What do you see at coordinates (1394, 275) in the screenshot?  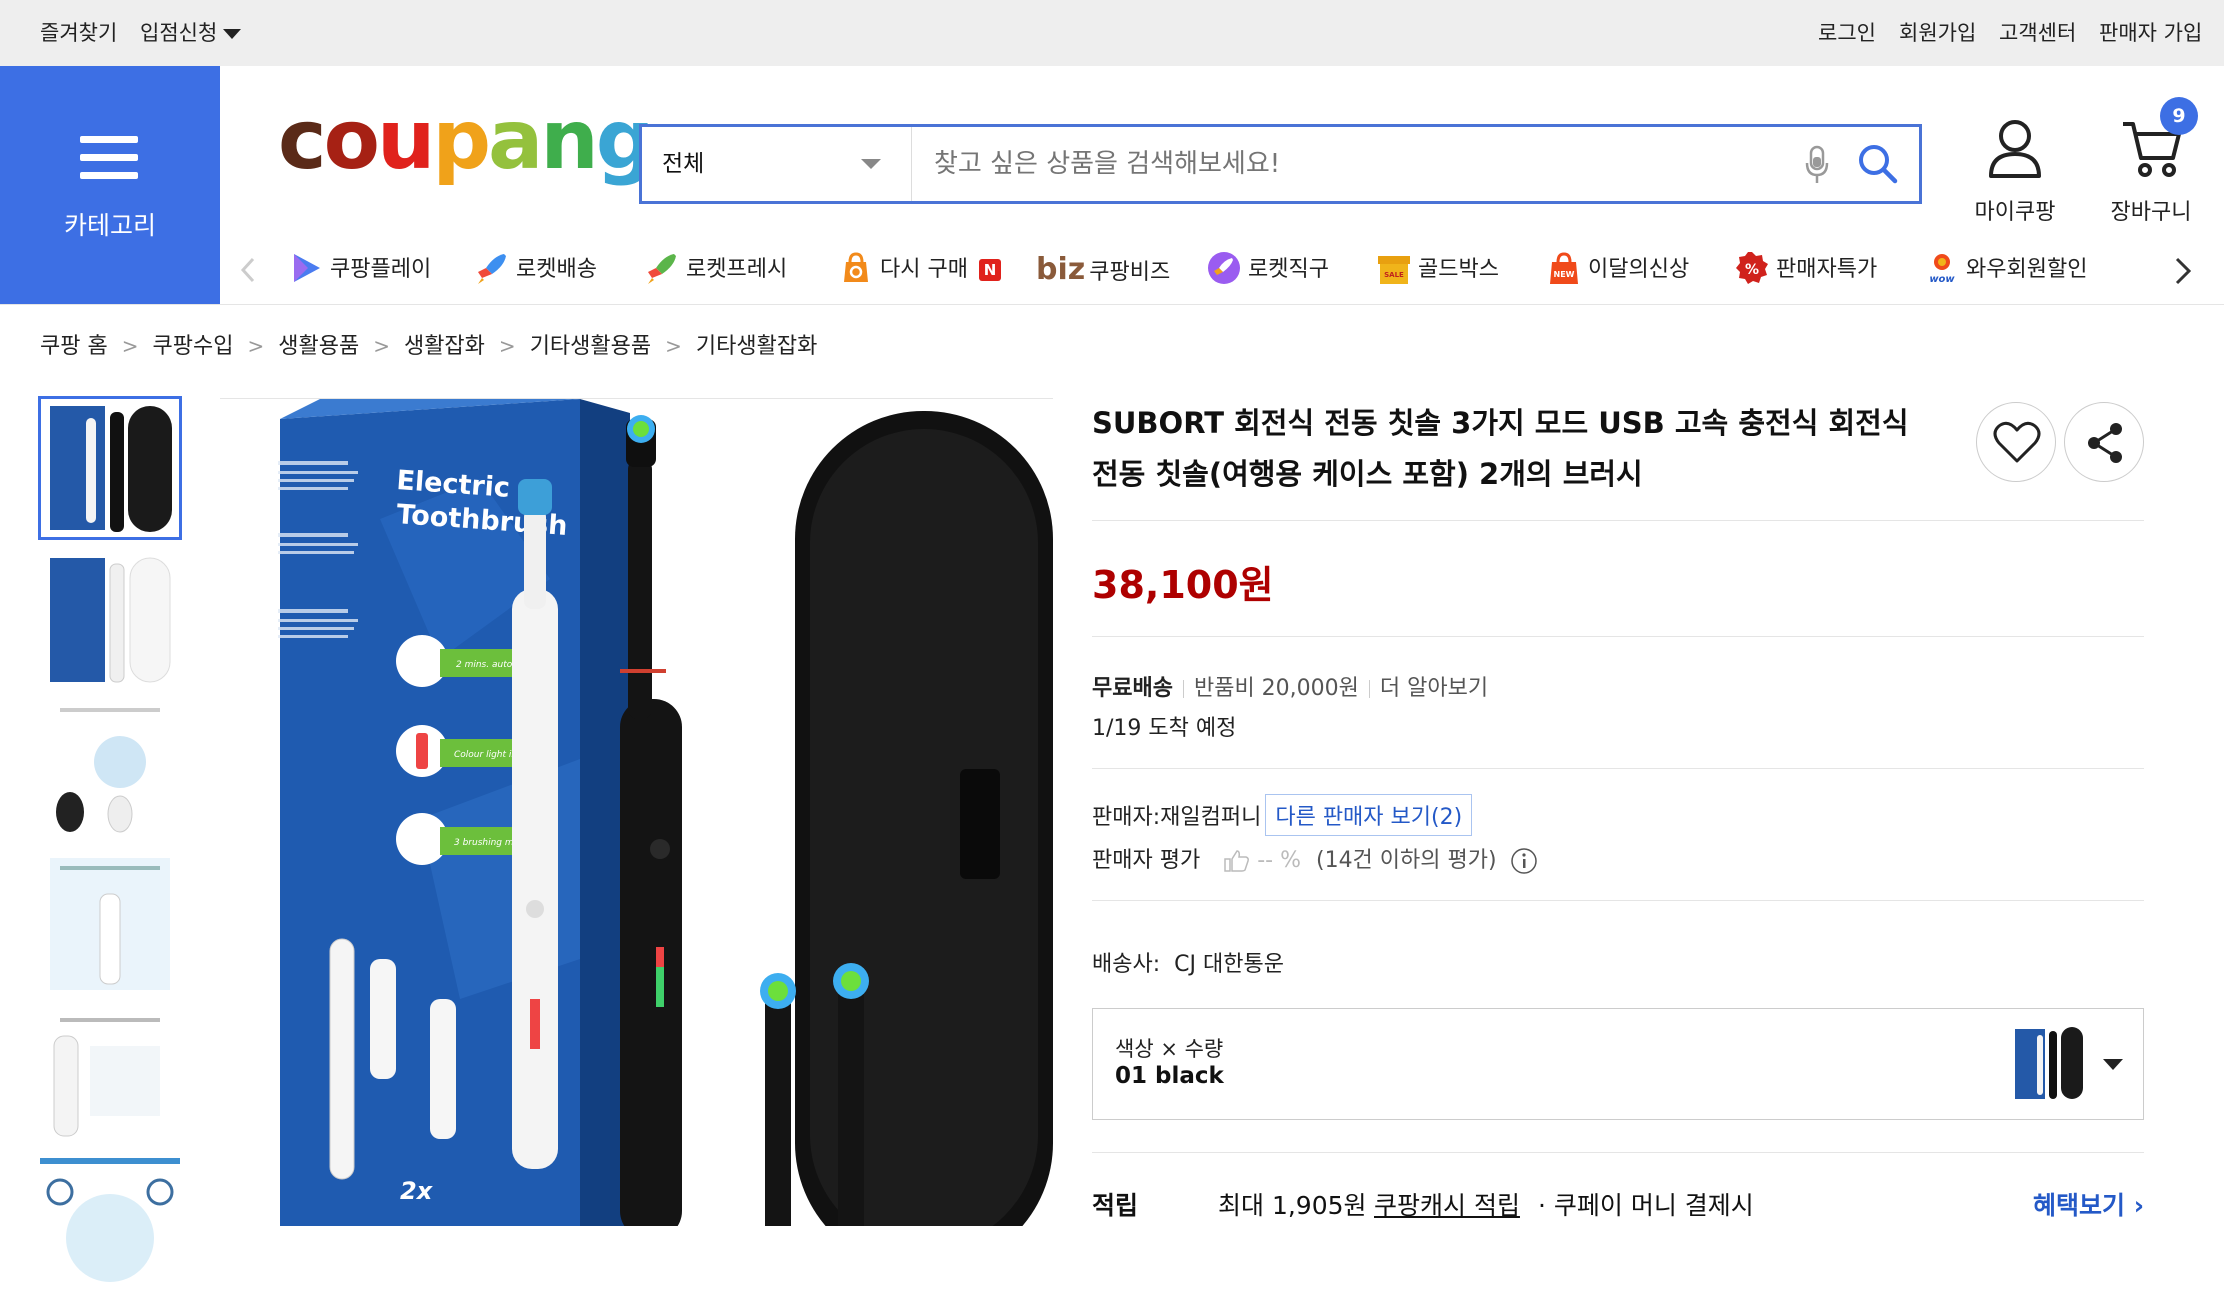 I see `svg-text: SALE` at bounding box center [1394, 275].